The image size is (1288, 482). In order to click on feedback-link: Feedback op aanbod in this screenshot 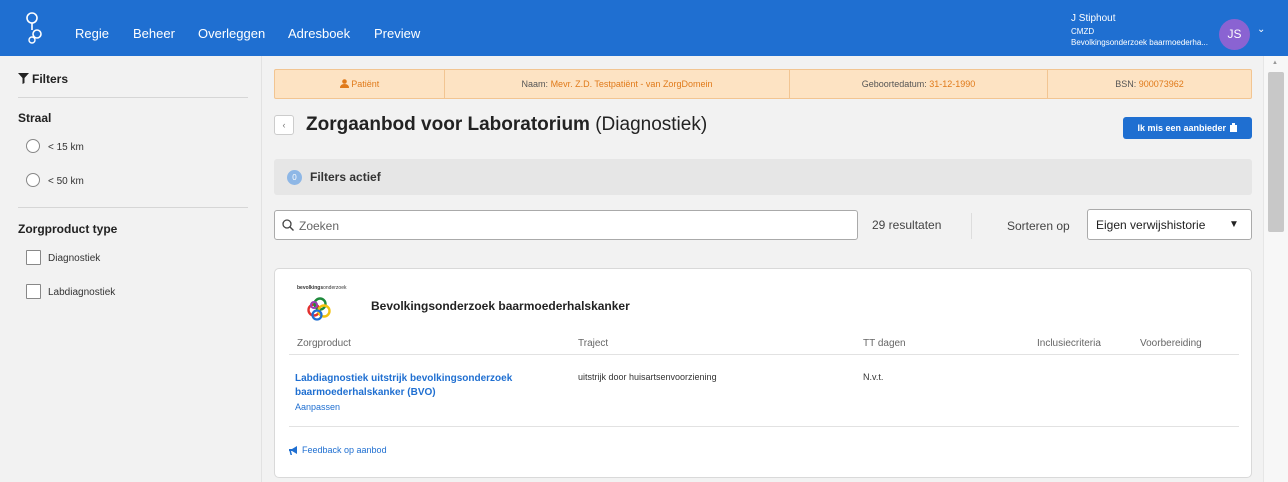, I will do `click(338, 450)`.